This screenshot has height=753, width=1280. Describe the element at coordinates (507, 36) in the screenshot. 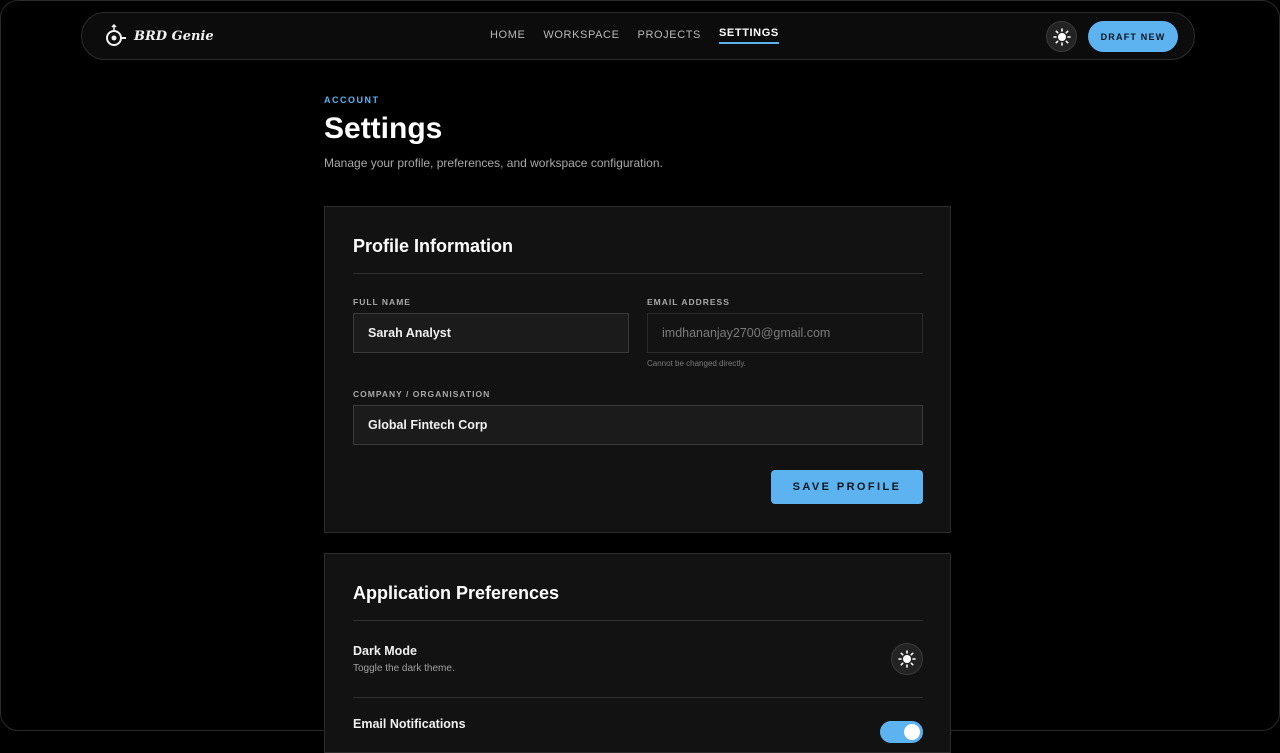

I see `nav-home: HOME` at that location.